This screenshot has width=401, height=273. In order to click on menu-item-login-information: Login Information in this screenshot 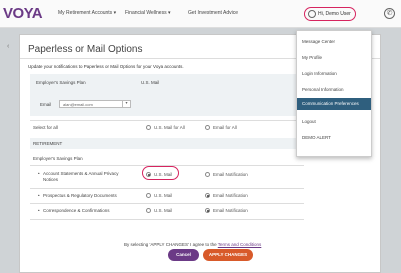, I will do `click(334, 74)`.